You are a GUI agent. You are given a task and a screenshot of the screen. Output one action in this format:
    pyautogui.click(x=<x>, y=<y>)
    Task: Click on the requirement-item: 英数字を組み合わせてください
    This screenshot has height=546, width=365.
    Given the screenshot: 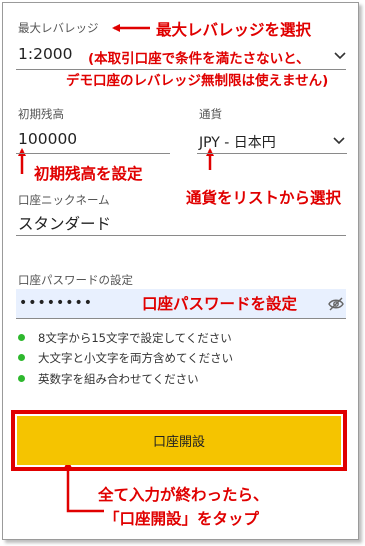 What is the action you would take?
    pyautogui.click(x=118, y=379)
    